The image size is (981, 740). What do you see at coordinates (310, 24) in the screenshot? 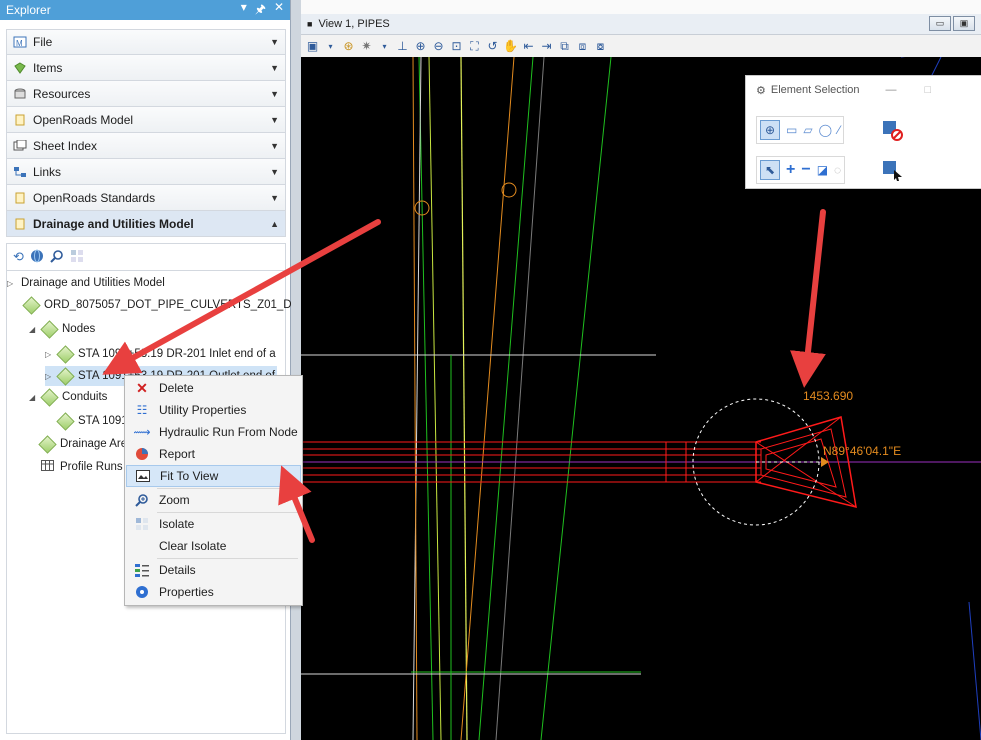
I see `view-icon: ■` at bounding box center [310, 24].